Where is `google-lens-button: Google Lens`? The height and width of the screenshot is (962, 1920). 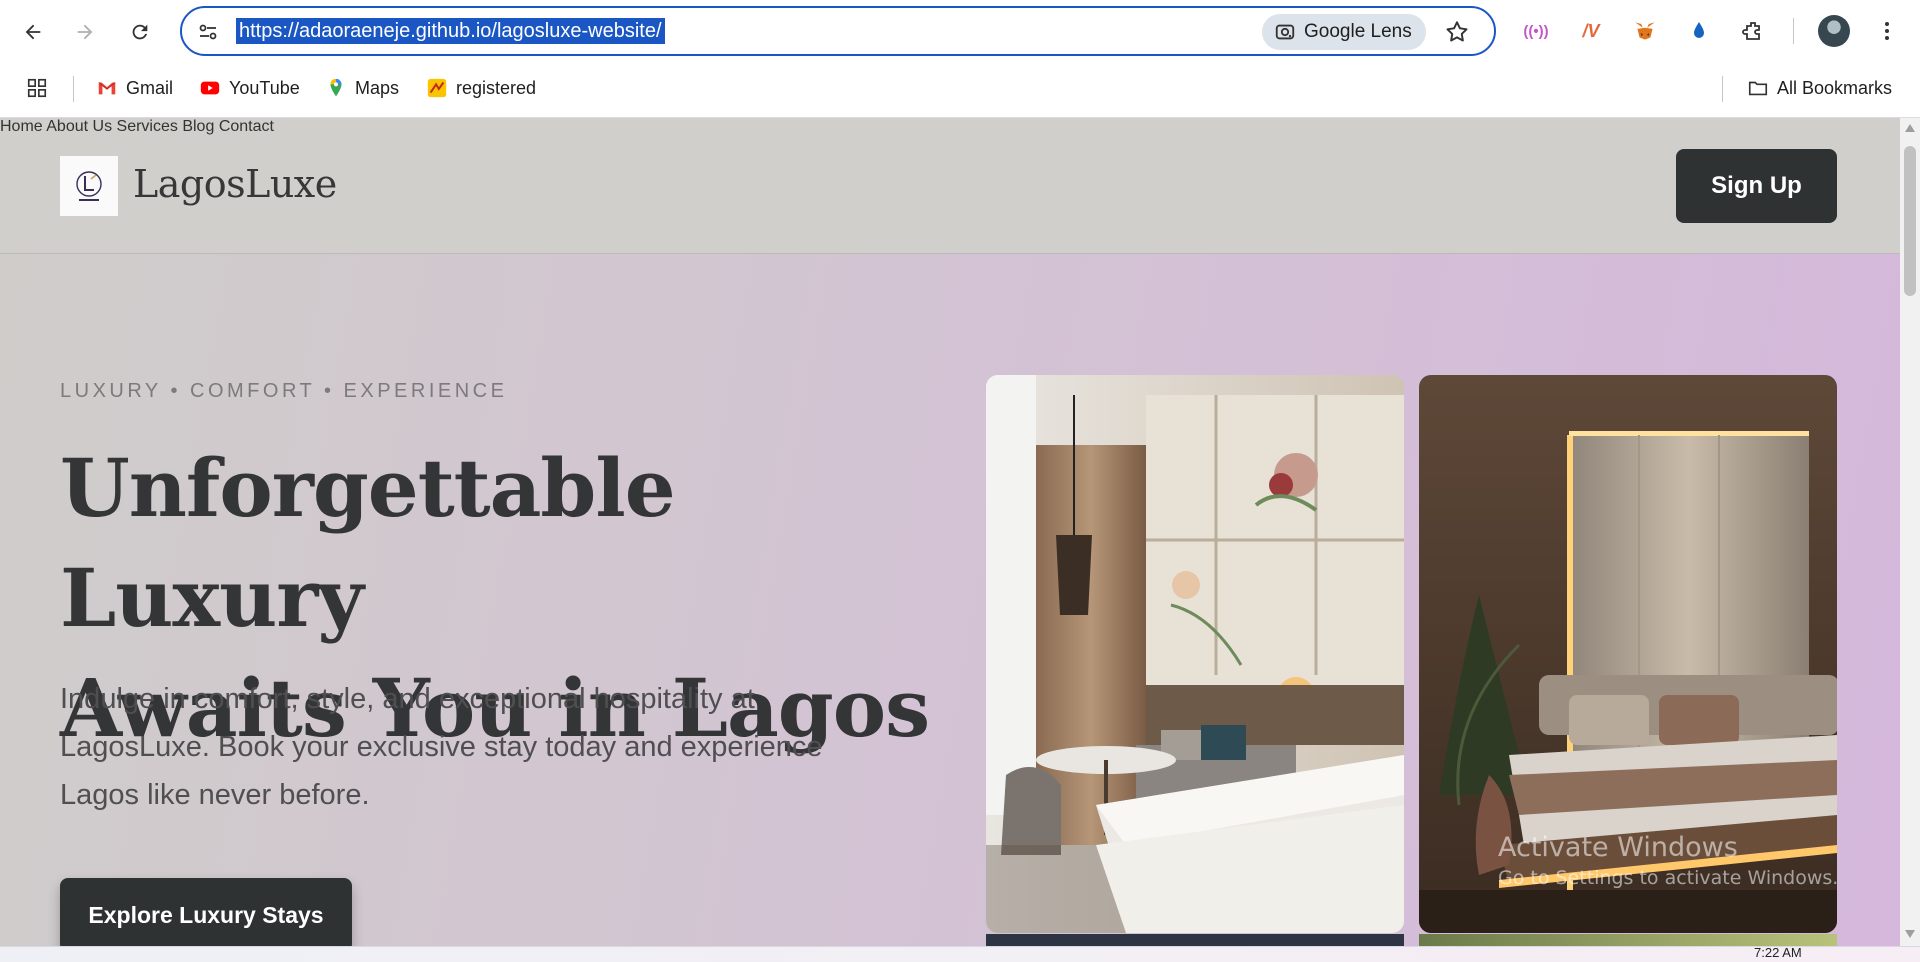
google-lens-button: Google Lens is located at coordinates (1344, 32).